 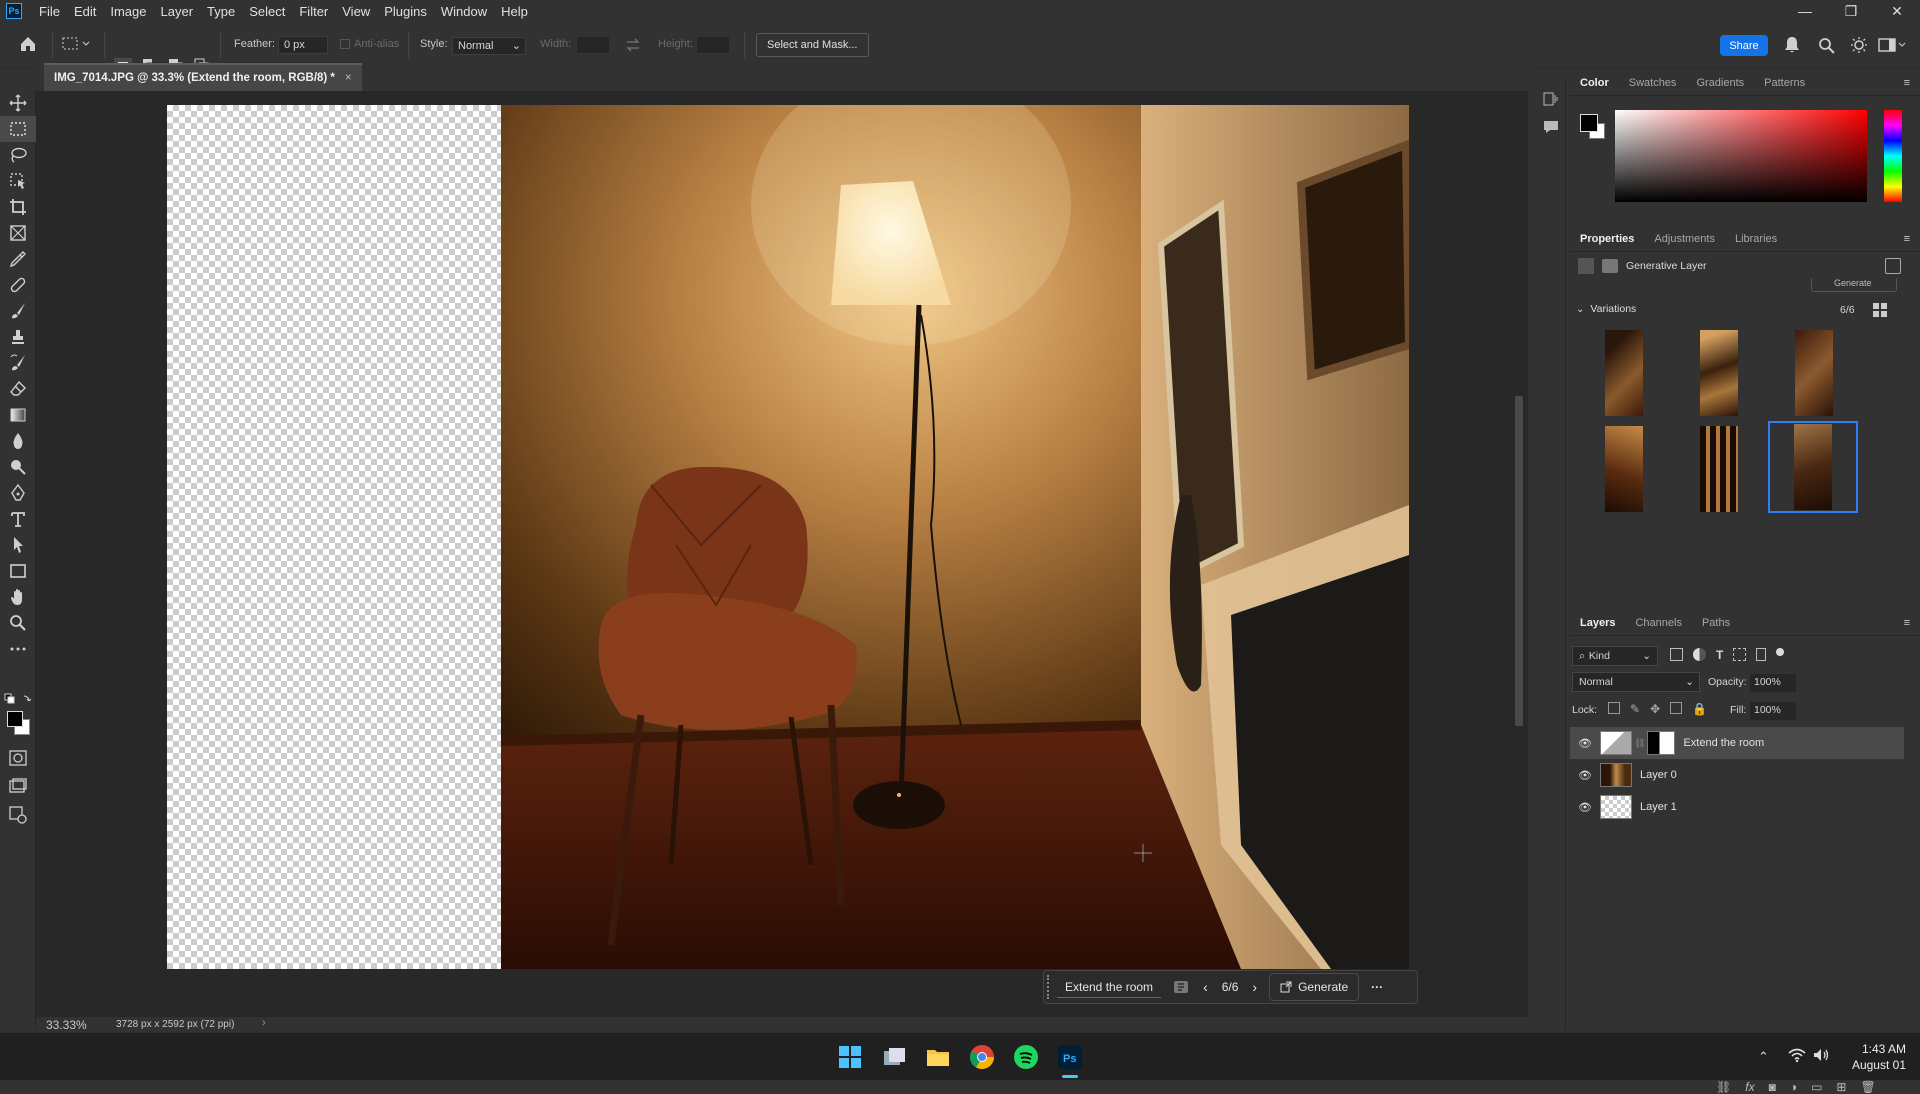 I want to click on generative-prompt-field: Extend the room, so click(x=1109, y=987).